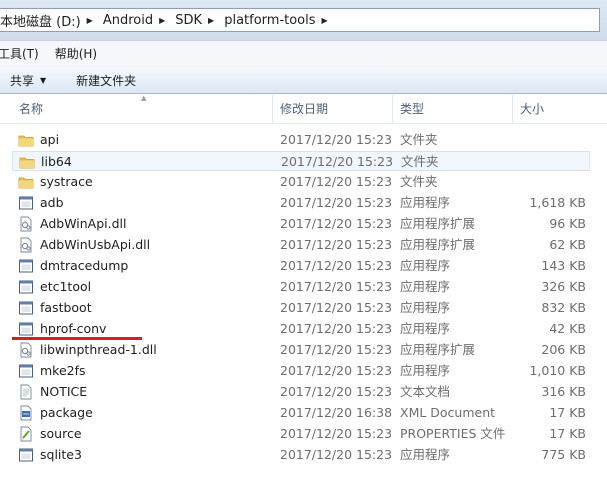 The image size is (607, 477). Describe the element at coordinates (27, 53) in the screenshot. I see `menu-tools: 工具(T)` at that location.